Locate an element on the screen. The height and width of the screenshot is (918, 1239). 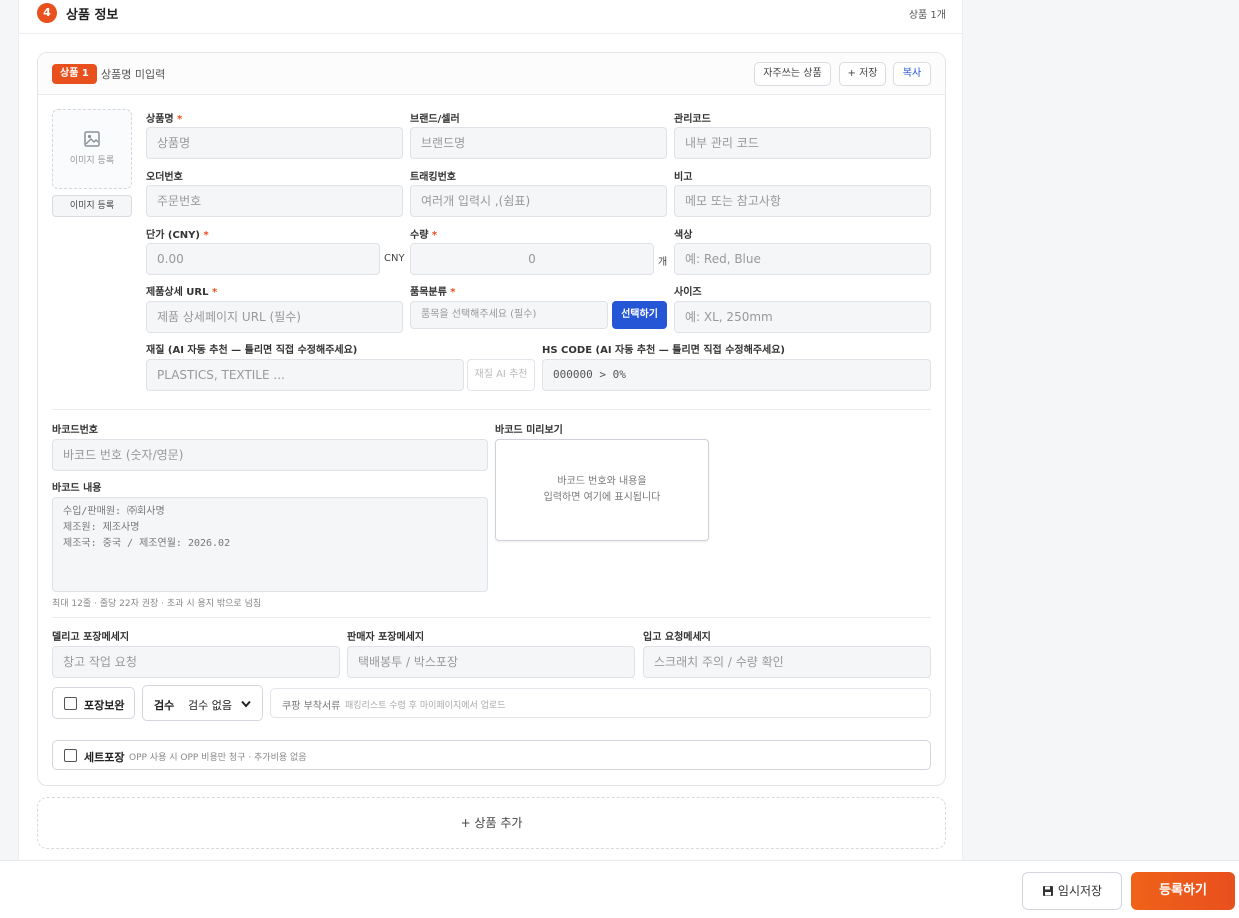
coupang-document-hint: 패킹리스트 수령 후 마이페이지에서 업로드 is located at coordinates (425, 706).